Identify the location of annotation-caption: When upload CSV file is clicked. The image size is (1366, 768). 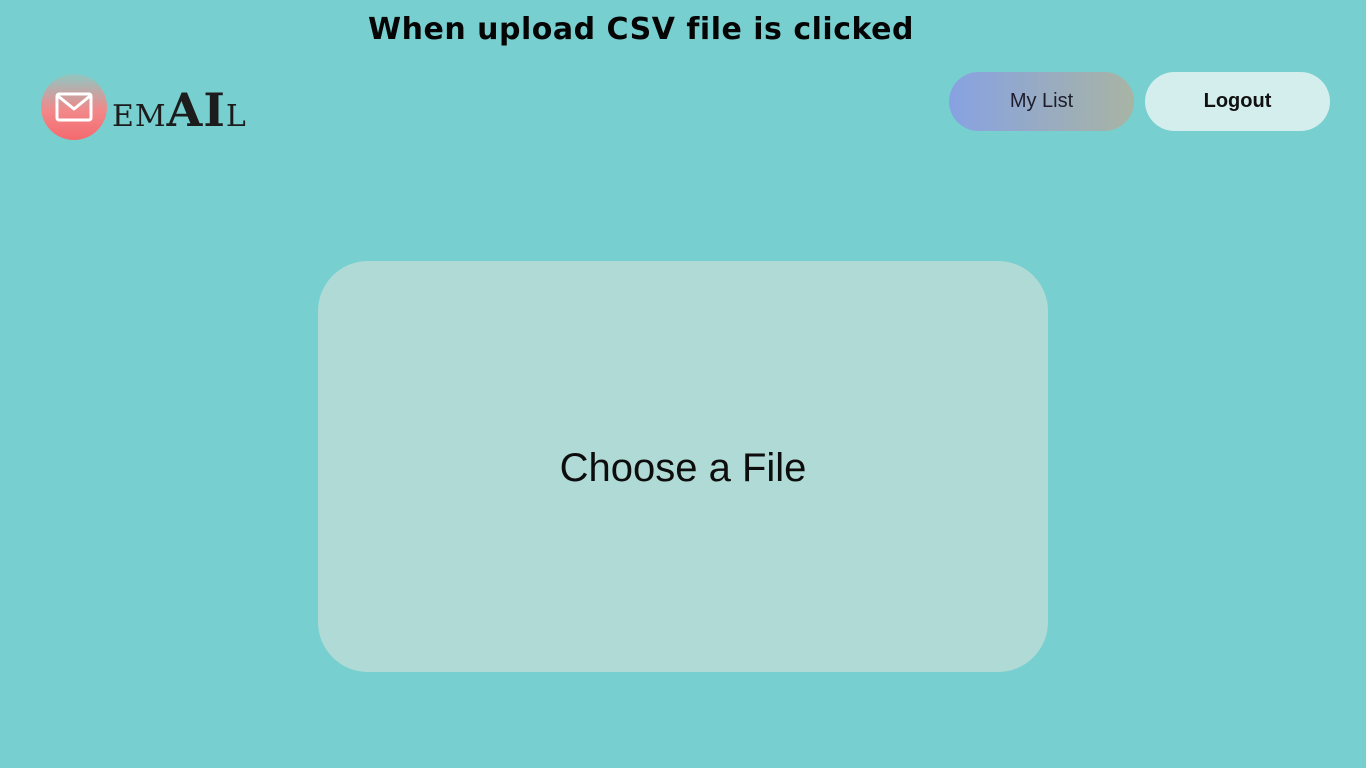
(641, 29).